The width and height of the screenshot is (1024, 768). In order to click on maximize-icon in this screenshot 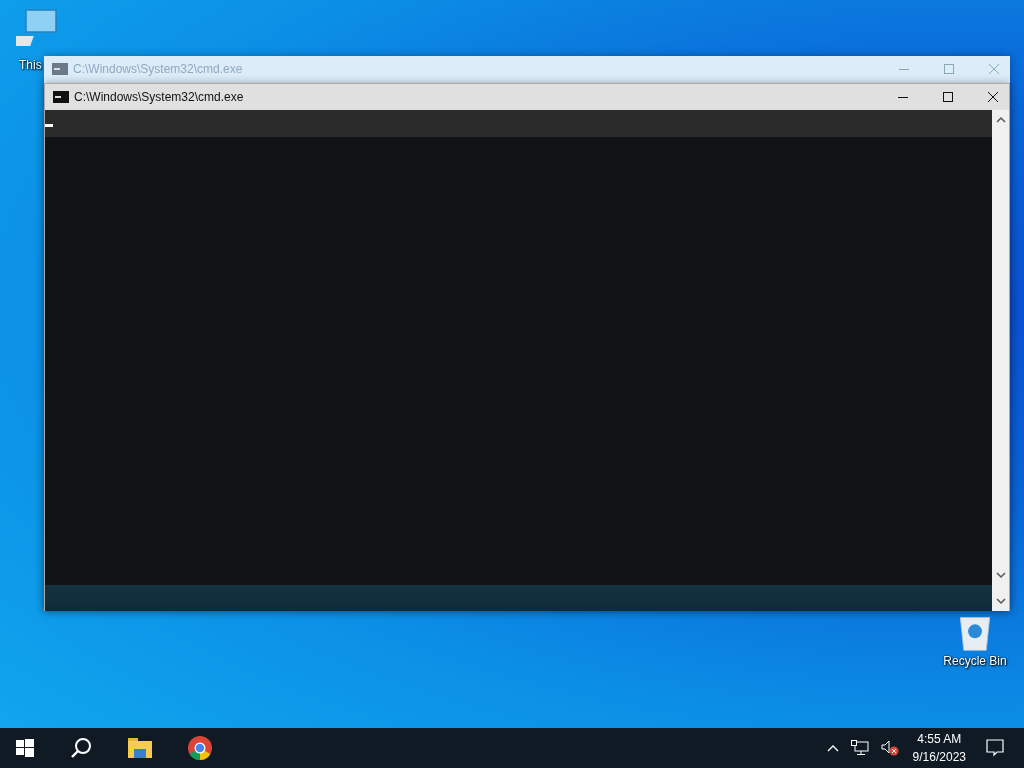, I will do `click(948, 97)`.